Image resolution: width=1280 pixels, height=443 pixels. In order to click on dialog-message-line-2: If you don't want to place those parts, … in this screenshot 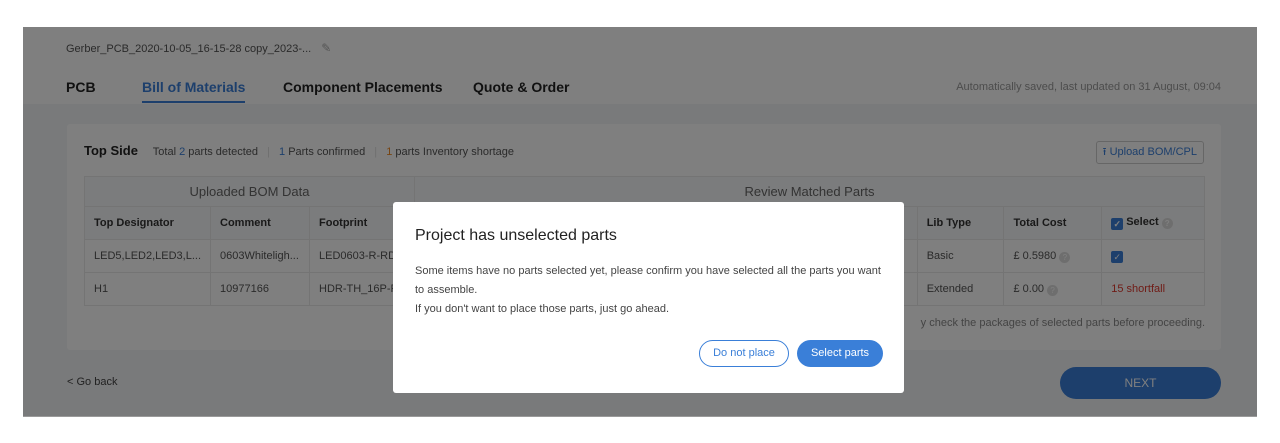, I will do `click(542, 309)`.